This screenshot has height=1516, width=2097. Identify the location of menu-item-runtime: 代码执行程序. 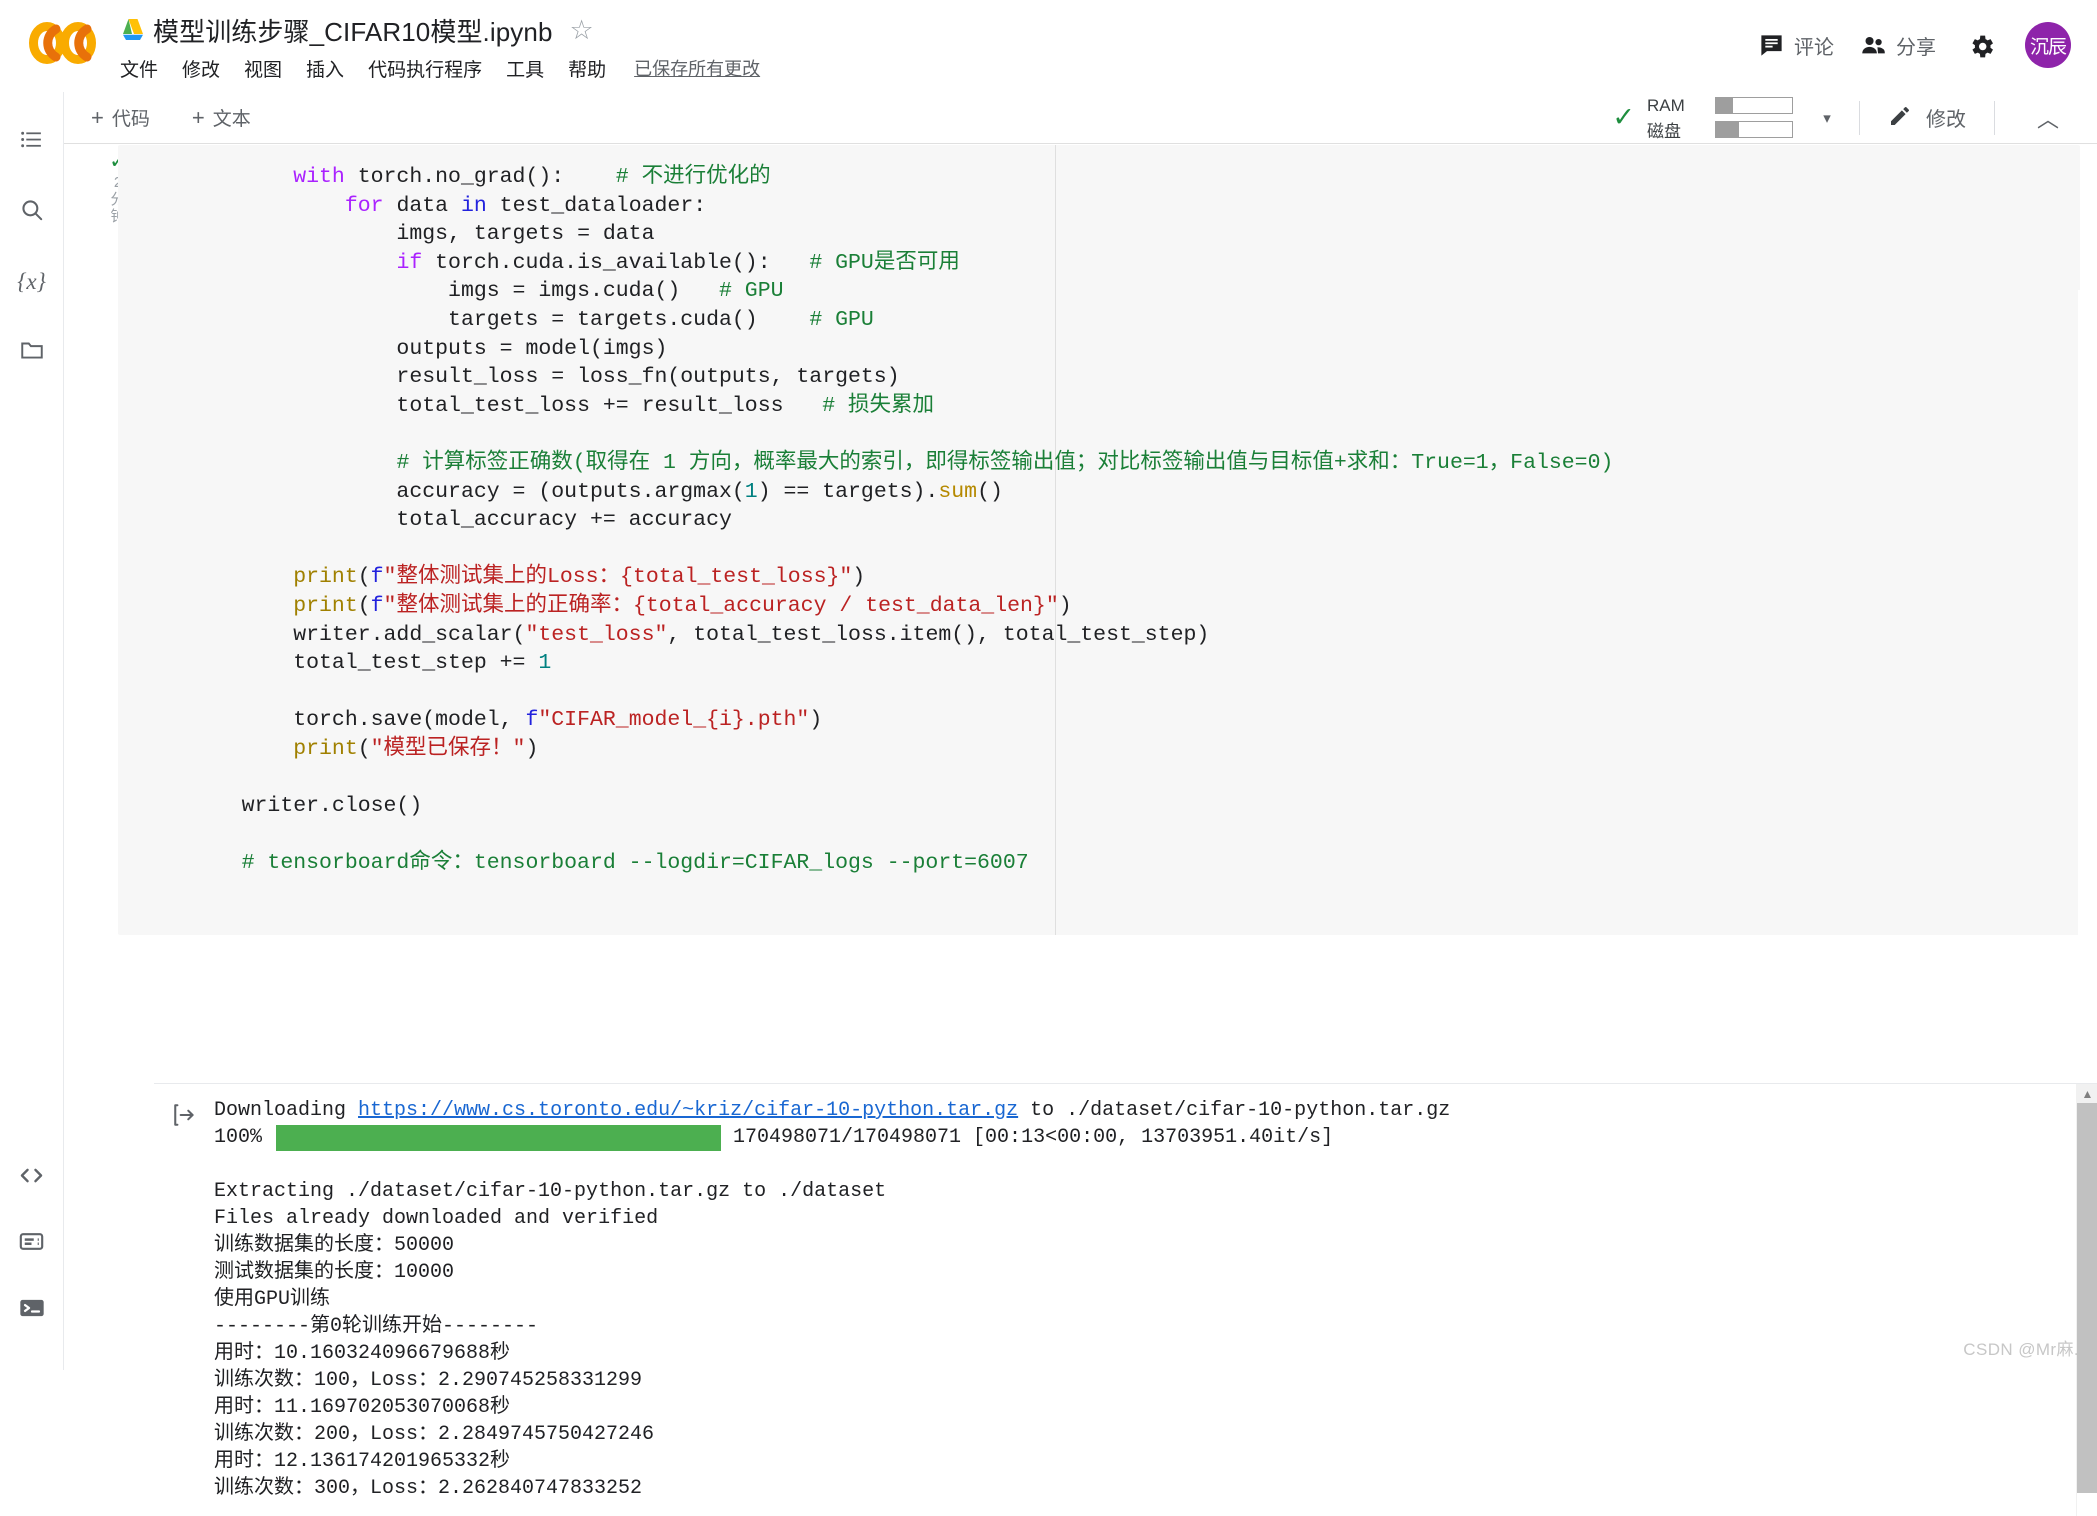
(430, 68).